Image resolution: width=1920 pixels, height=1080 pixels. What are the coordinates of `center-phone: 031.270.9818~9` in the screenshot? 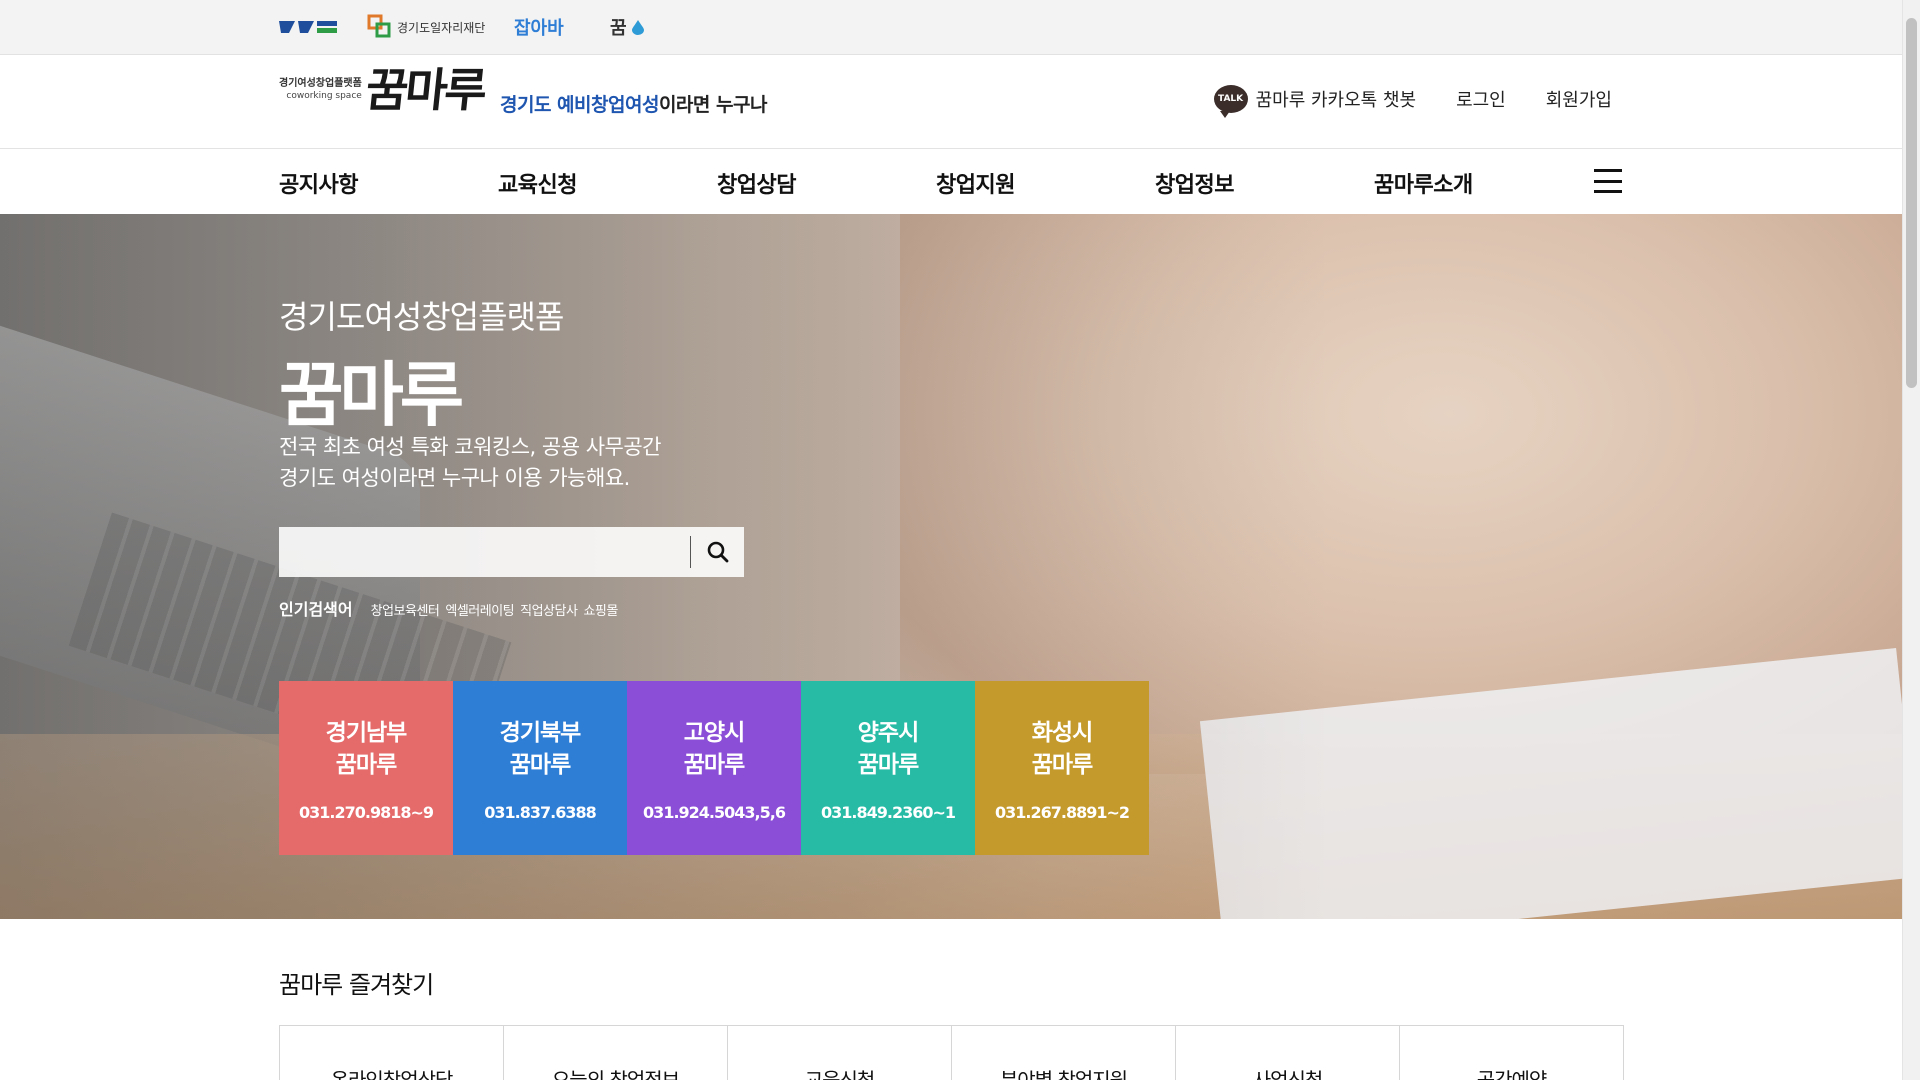 It's located at (366, 812).